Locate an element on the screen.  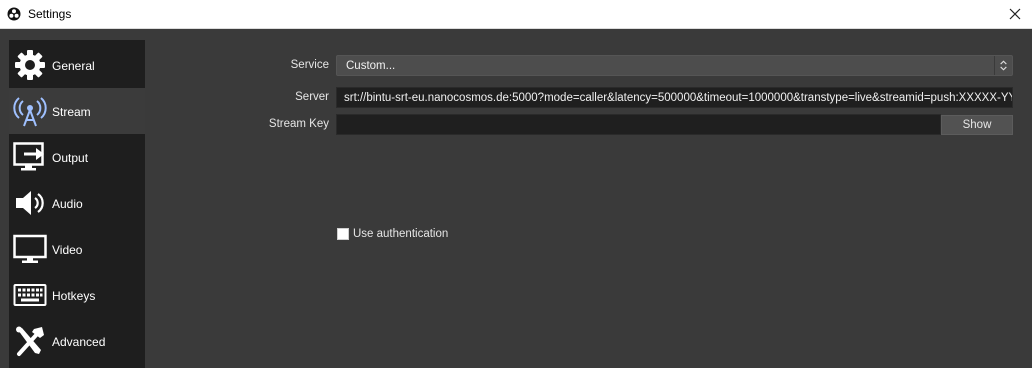
sidebar-item-advanced: Advanced is located at coordinates (77, 341).